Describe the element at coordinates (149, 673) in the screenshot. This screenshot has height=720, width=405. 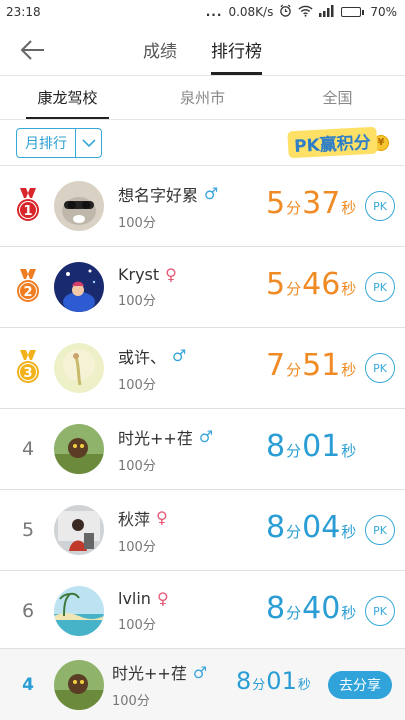
I see `my-user-name: 时光++荏` at that location.